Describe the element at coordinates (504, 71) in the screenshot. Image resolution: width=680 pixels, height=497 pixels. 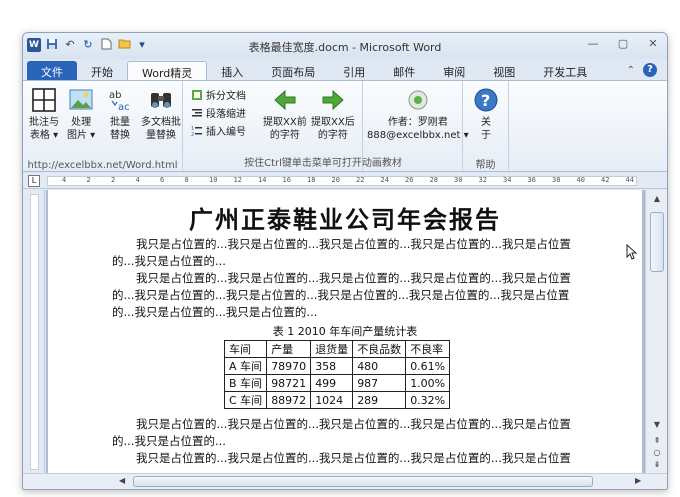
I see `tab-view: 视图` at that location.